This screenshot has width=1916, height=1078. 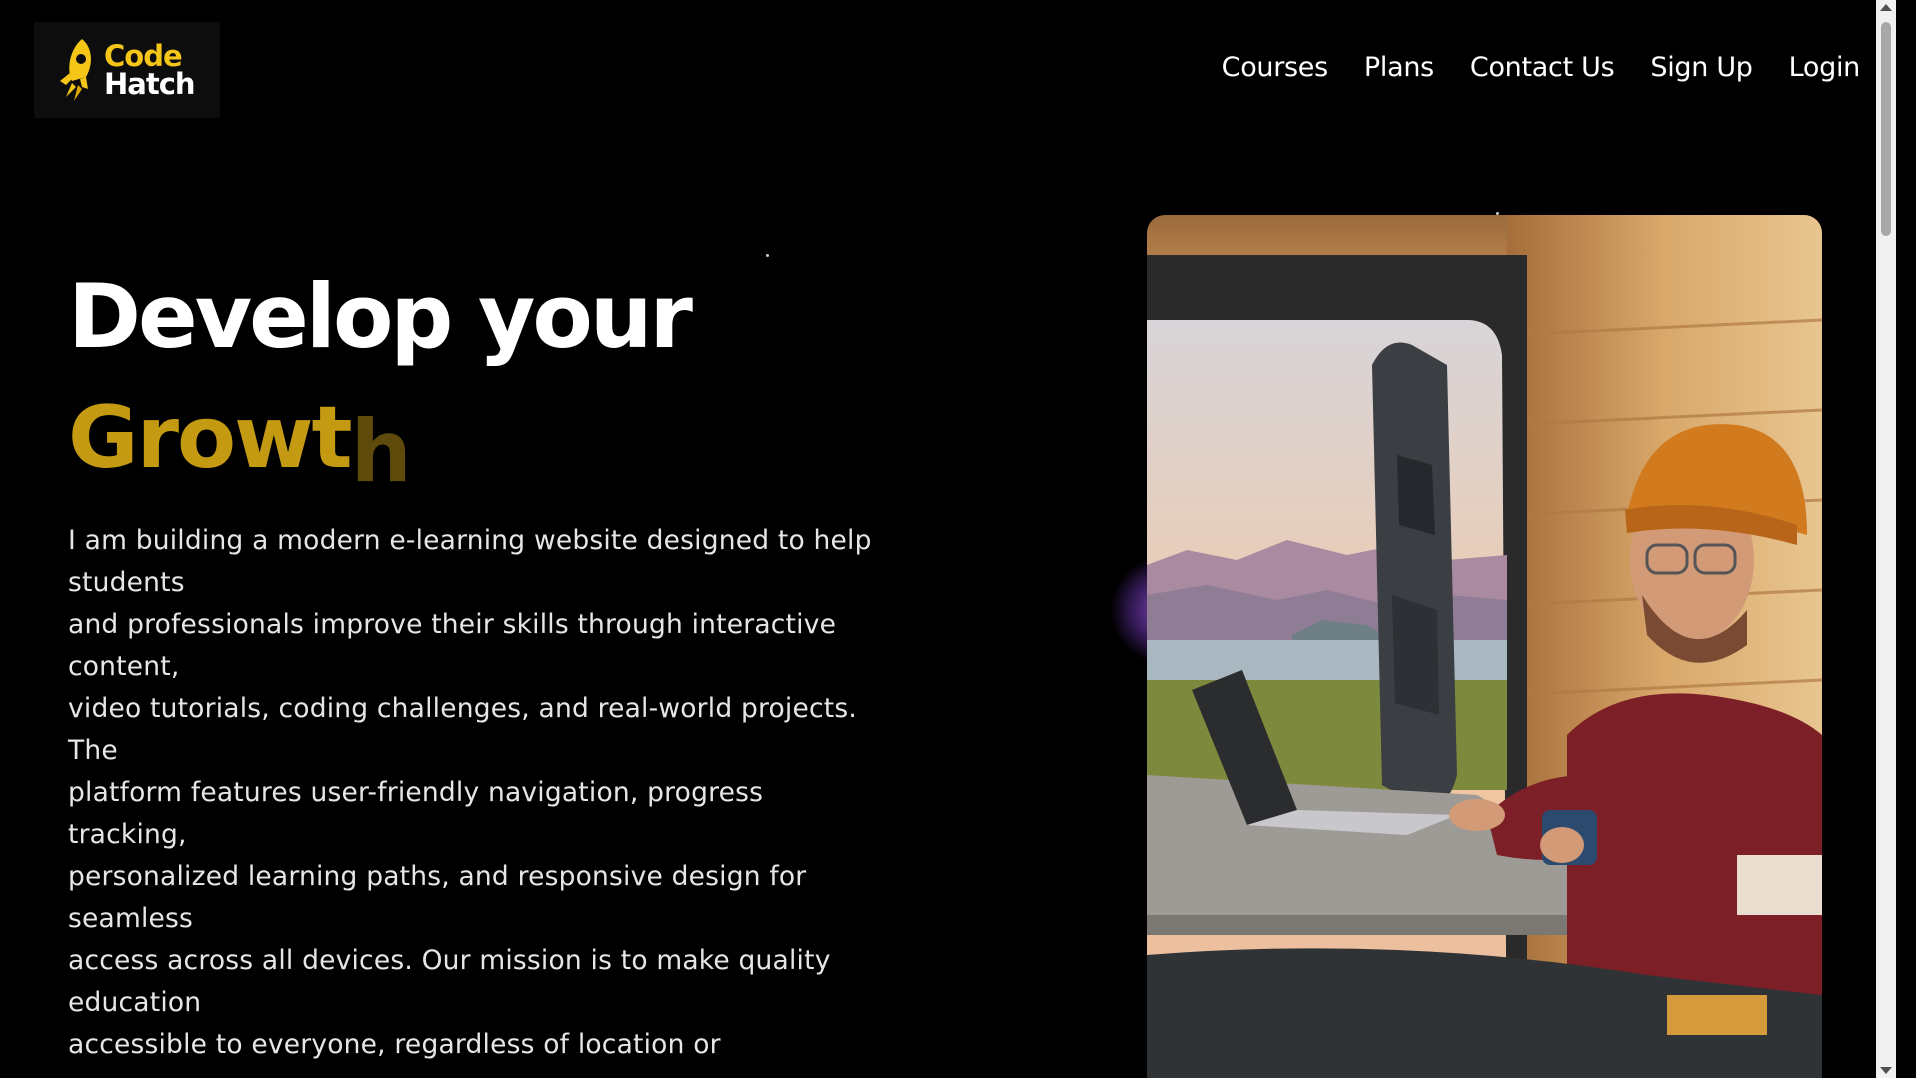 I want to click on description-line: education, so click(x=135, y=1002).